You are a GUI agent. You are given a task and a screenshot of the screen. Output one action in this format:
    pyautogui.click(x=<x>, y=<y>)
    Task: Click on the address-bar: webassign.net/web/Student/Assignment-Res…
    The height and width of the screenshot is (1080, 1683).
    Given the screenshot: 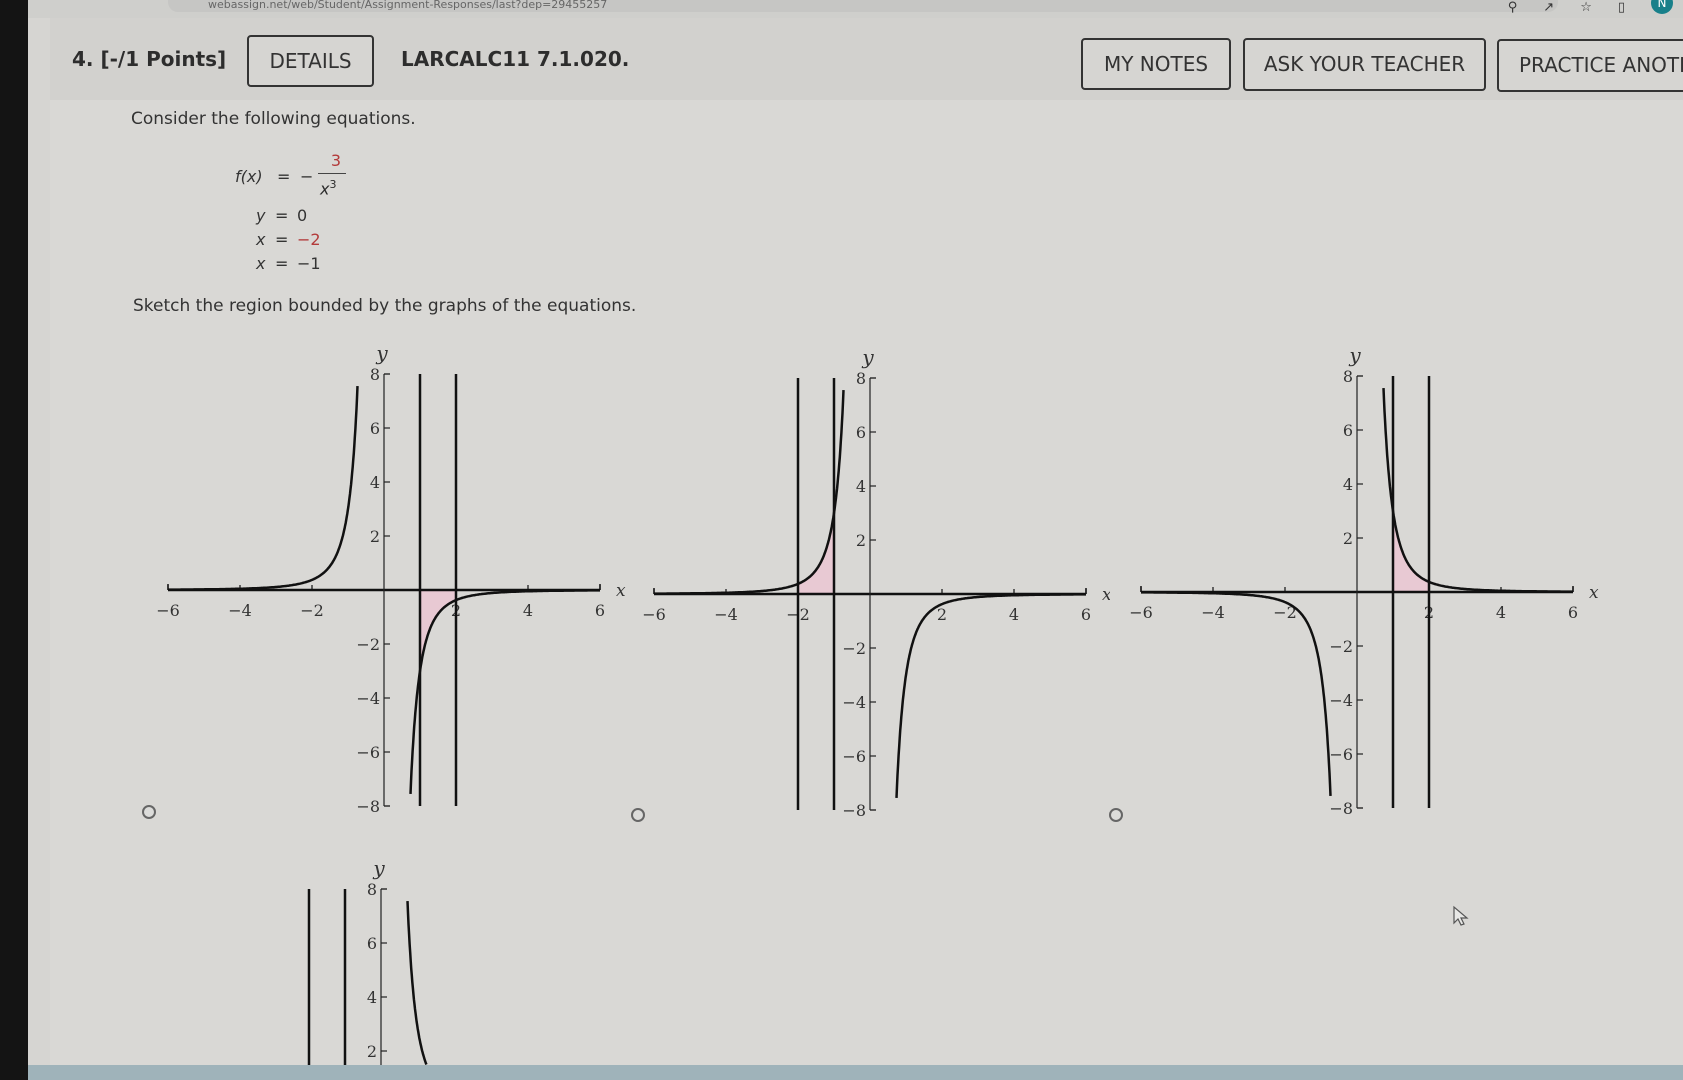 What is the action you would take?
    pyautogui.click(x=863, y=6)
    